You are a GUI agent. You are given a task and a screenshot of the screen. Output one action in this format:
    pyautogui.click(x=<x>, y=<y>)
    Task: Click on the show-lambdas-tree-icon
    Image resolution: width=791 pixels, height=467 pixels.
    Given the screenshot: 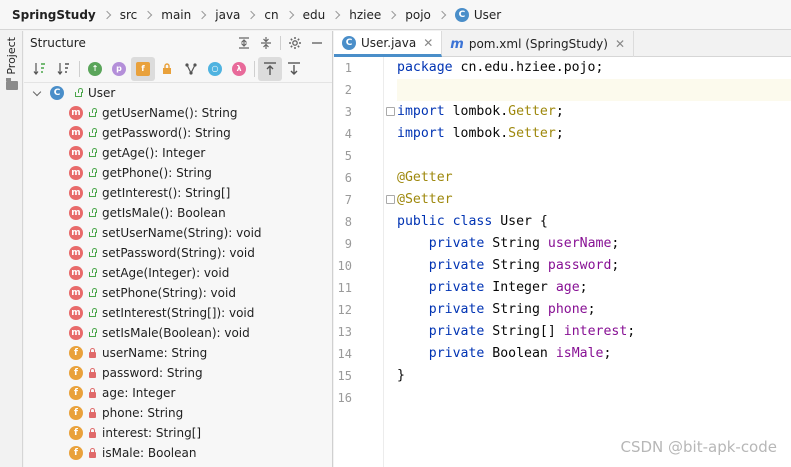 What is the action you would take?
    pyautogui.click(x=191, y=69)
    